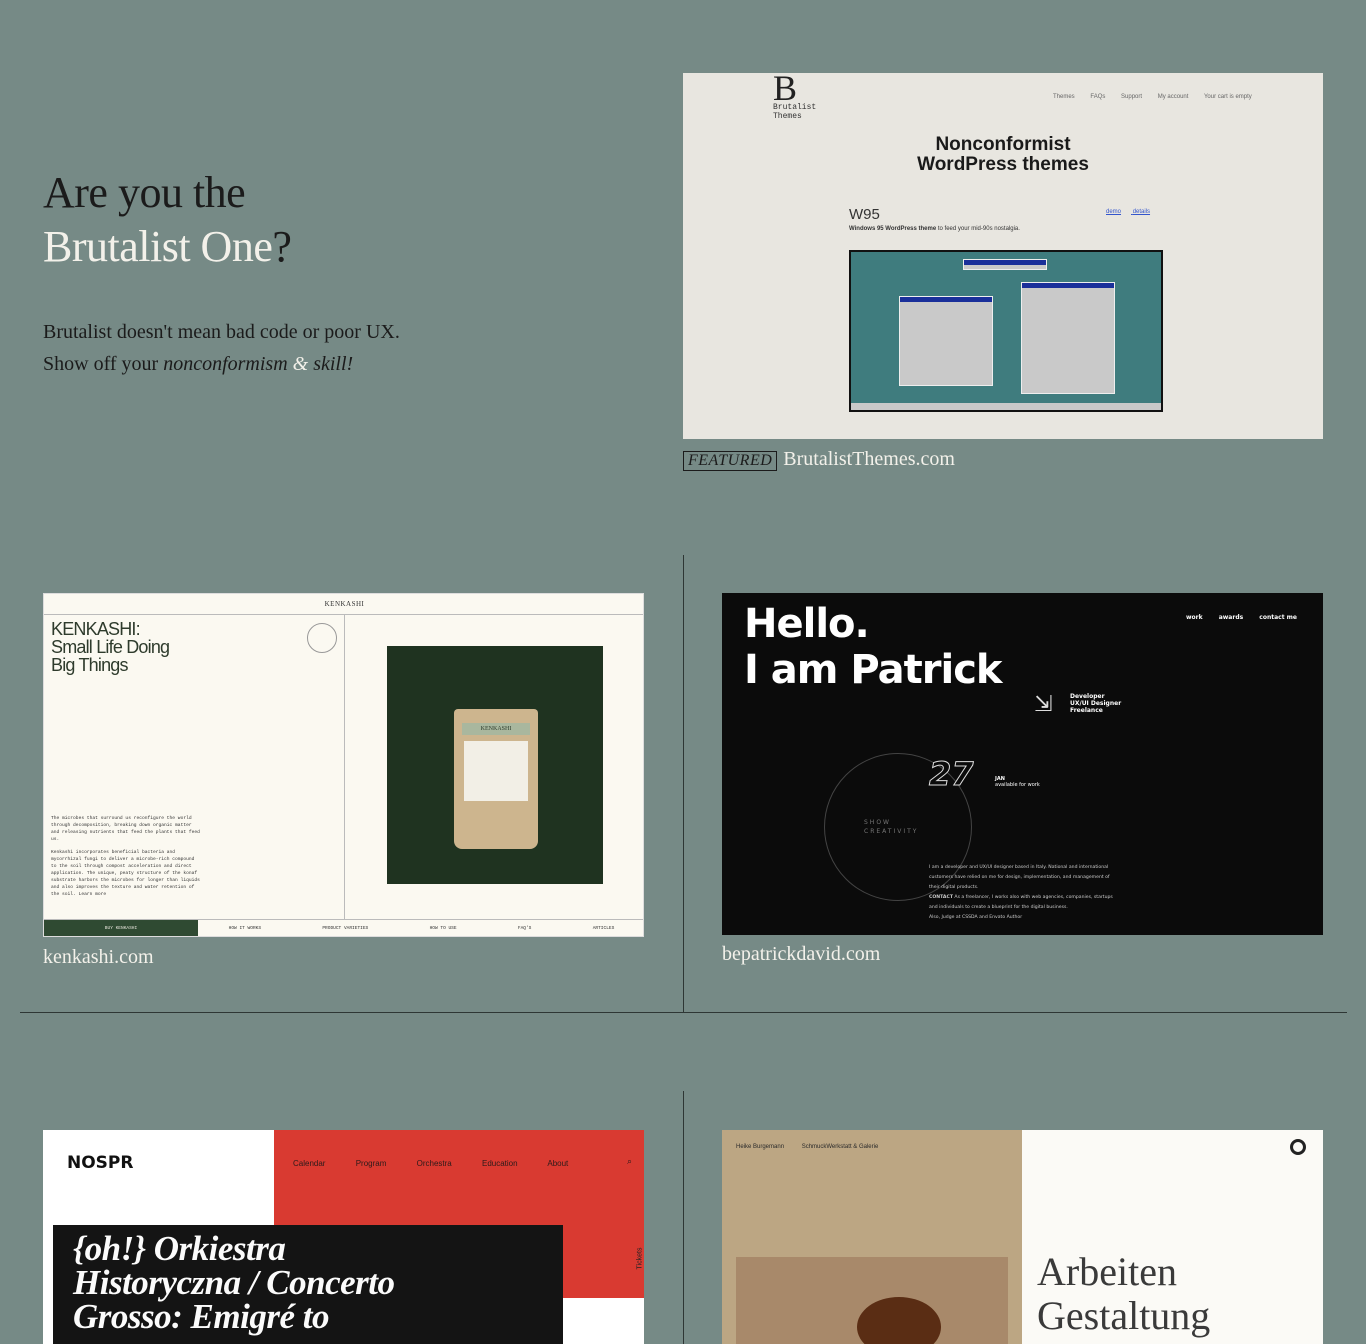  Describe the element at coordinates (1141, 212) in the screenshot. I see `theme-details-link: details` at that location.